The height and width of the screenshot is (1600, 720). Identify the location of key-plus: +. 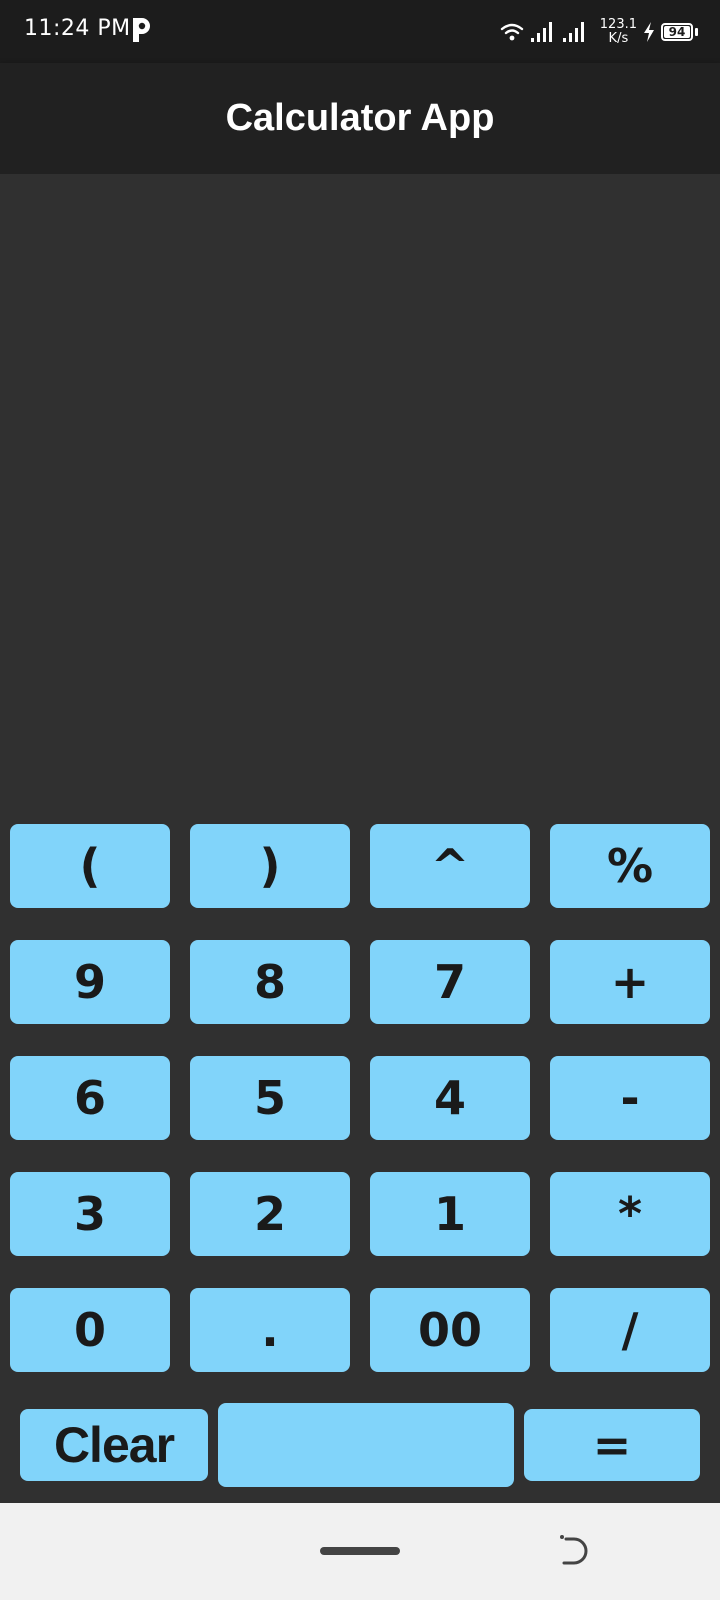
(630, 982).